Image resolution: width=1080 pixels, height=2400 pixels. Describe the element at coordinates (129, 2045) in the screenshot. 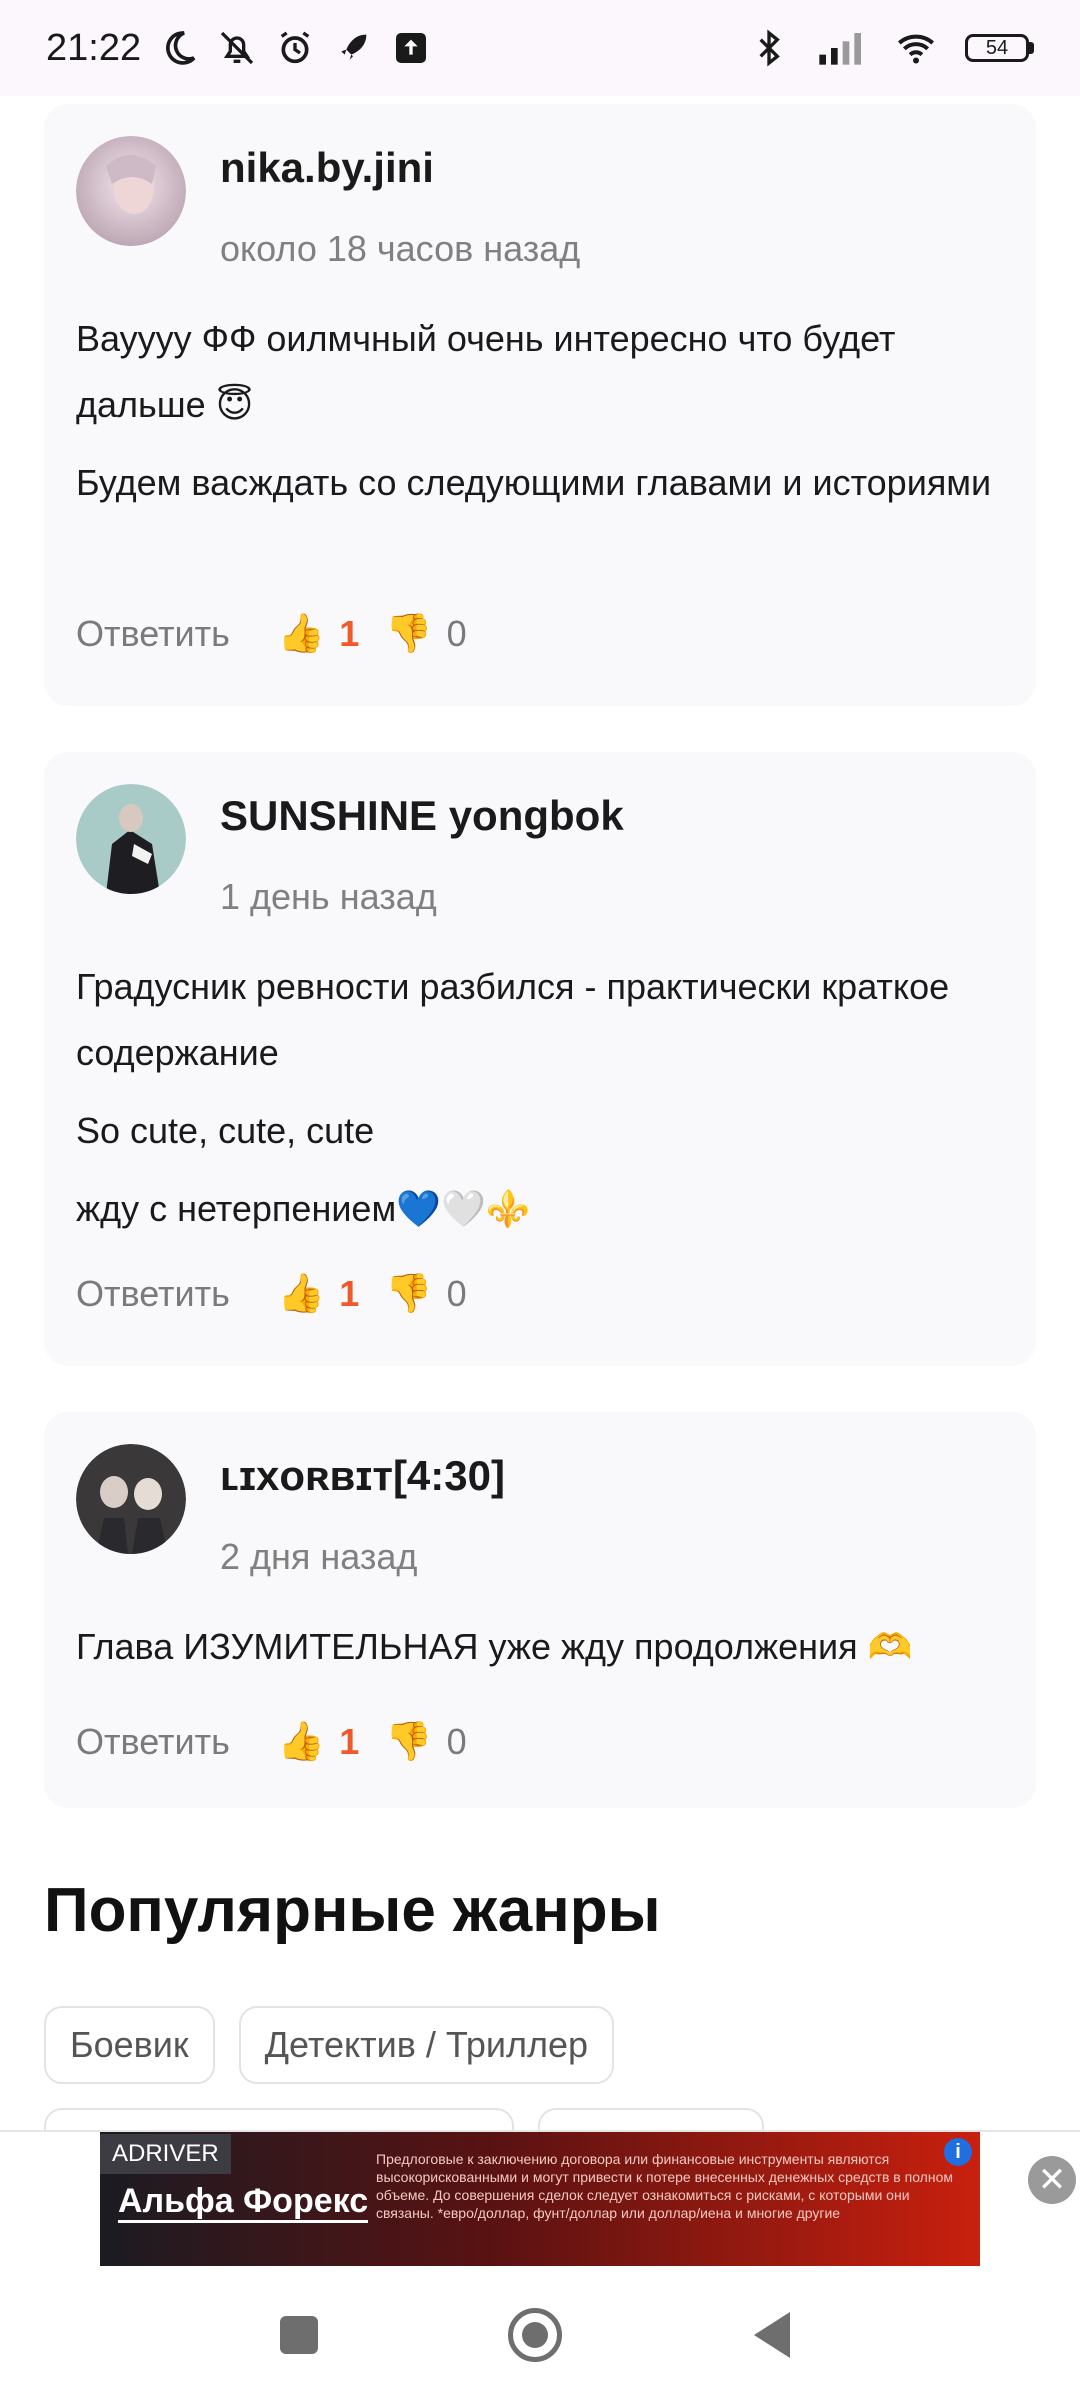

I see `genre-chip: Боевик` at that location.